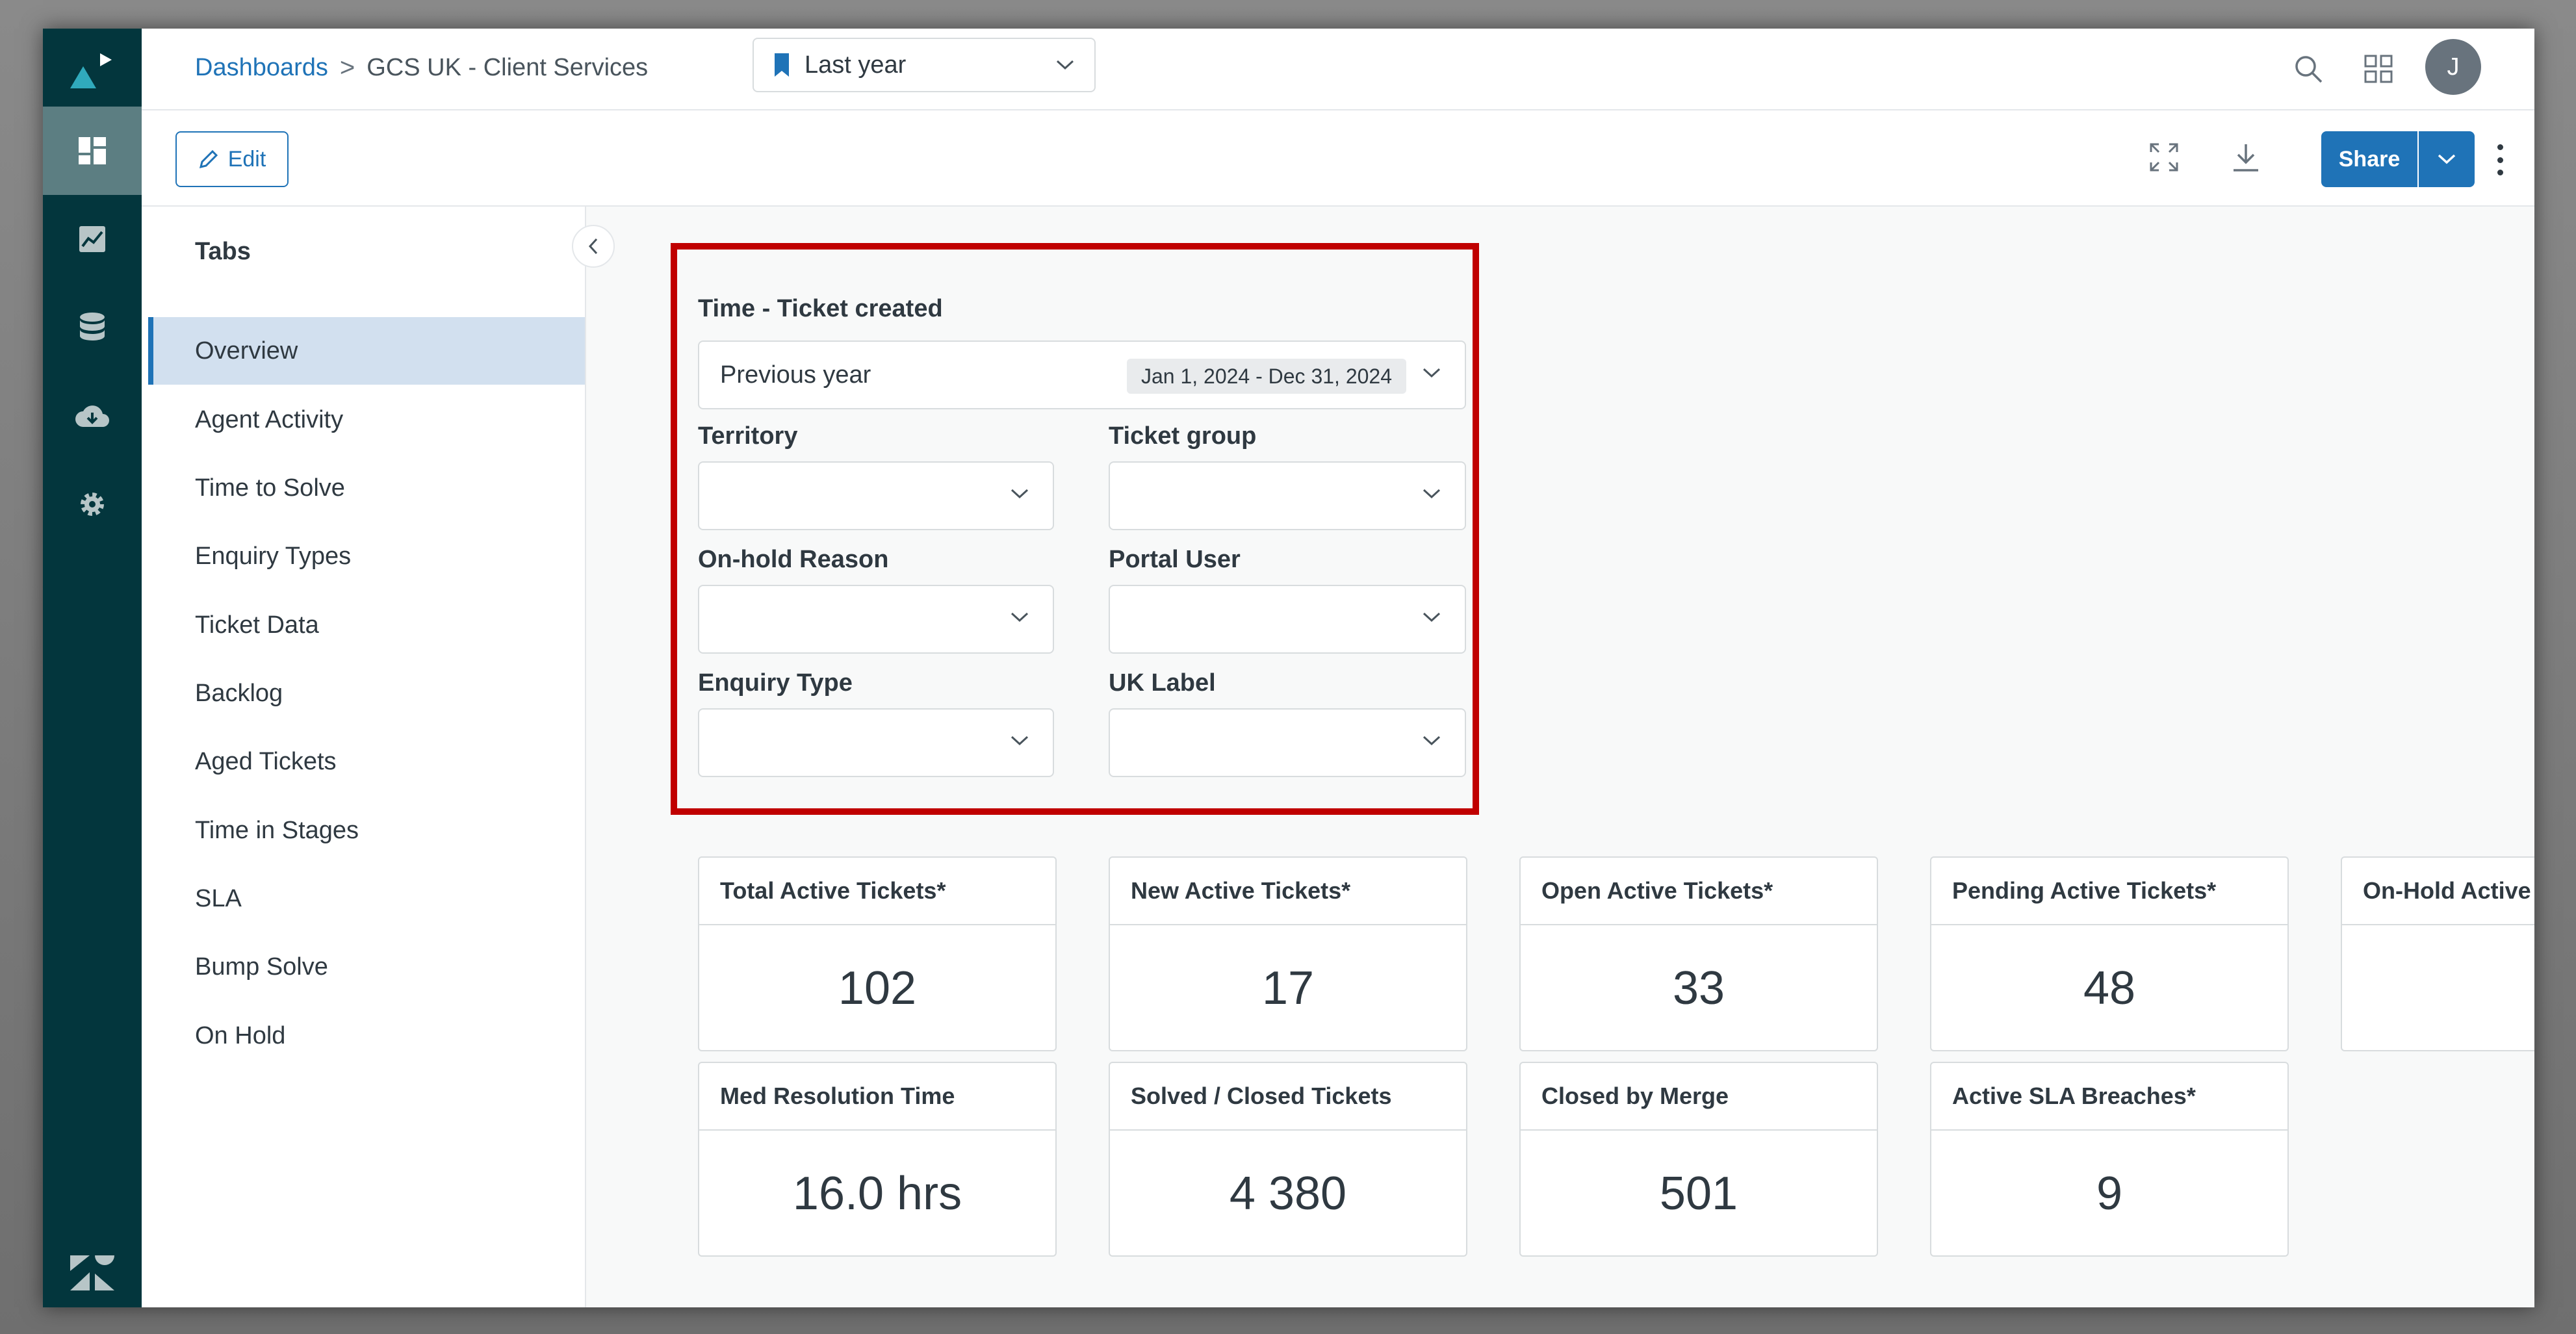 This screenshot has width=2576, height=1334. What do you see at coordinates (92, 504) in the screenshot?
I see `settings-gear-nav-icon` at bounding box center [92, 504].